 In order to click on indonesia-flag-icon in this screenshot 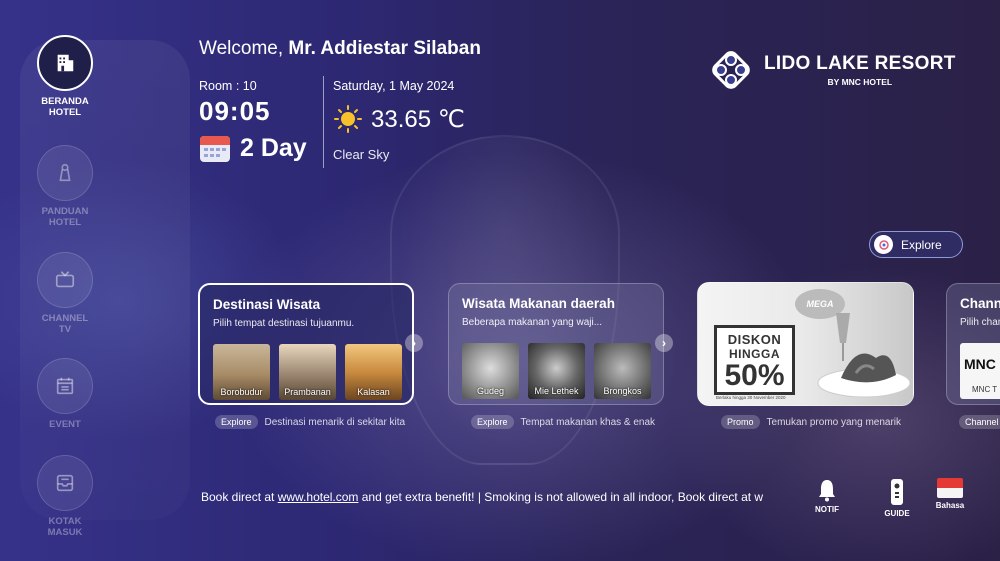, I will do `click(950, 488)`.